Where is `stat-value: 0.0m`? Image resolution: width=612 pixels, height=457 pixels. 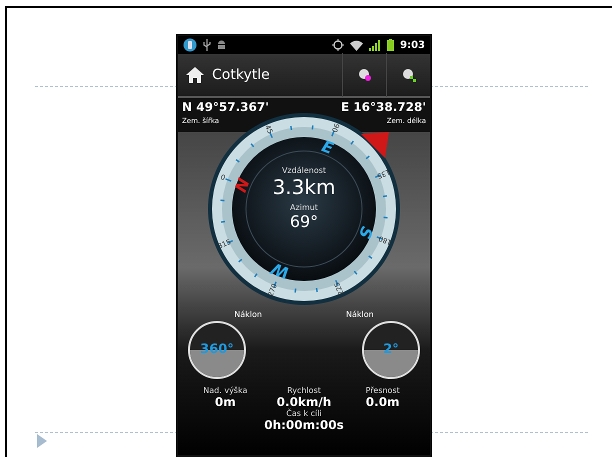 stat-value: 0.0m is located at coordinates (383, 402).